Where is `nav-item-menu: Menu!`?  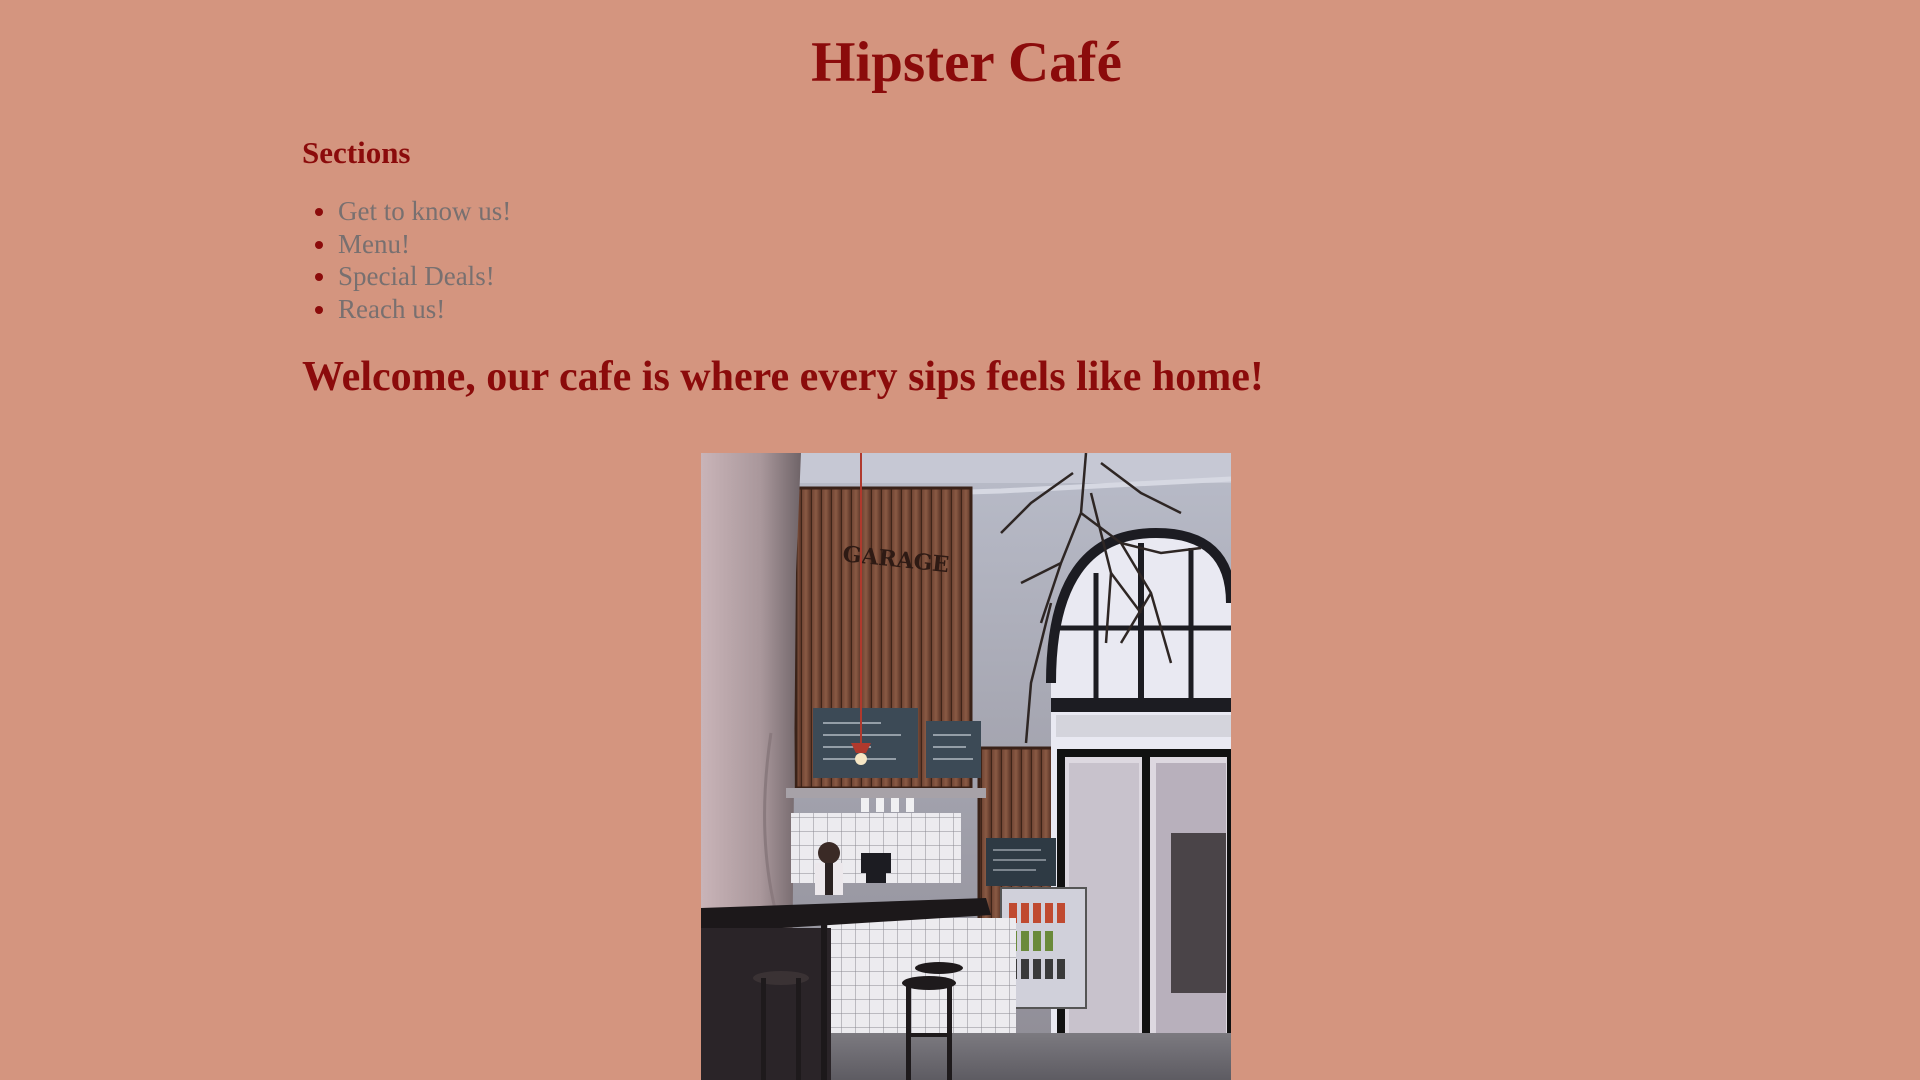
nav-item-menu: Menu! is located at coordinates (970, 244).